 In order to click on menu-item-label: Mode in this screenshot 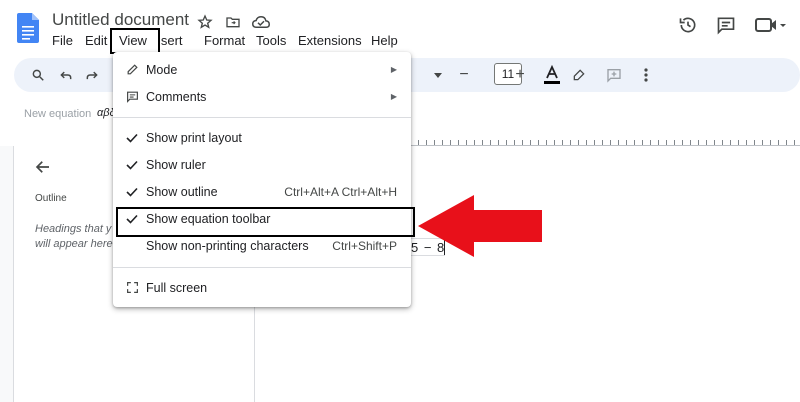, I will do `click(162, 69)`.